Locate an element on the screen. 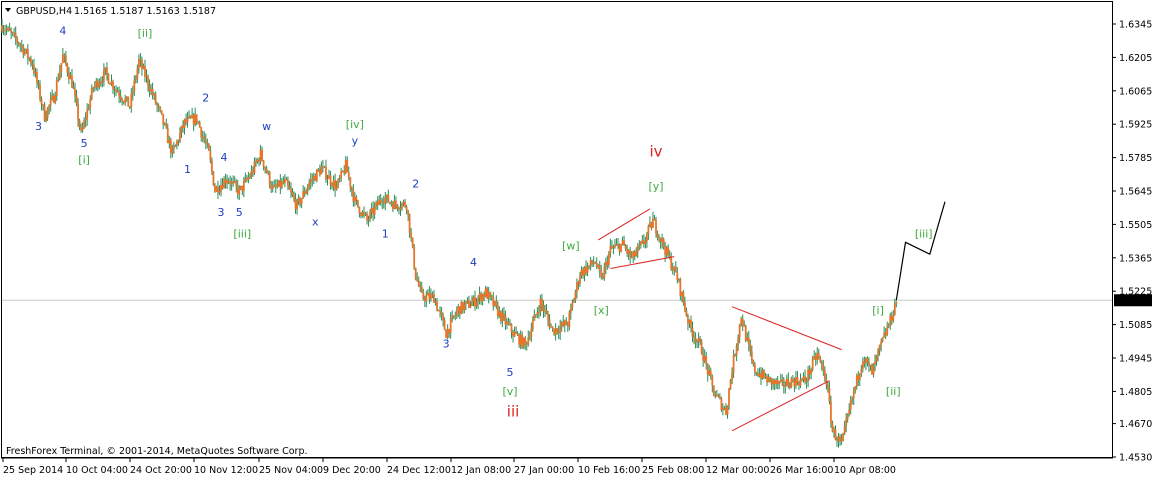 Image resolution: width=1154 pixels, height=483 pixels. symbol-dropdown-icon is located at coordinates (8, 10).